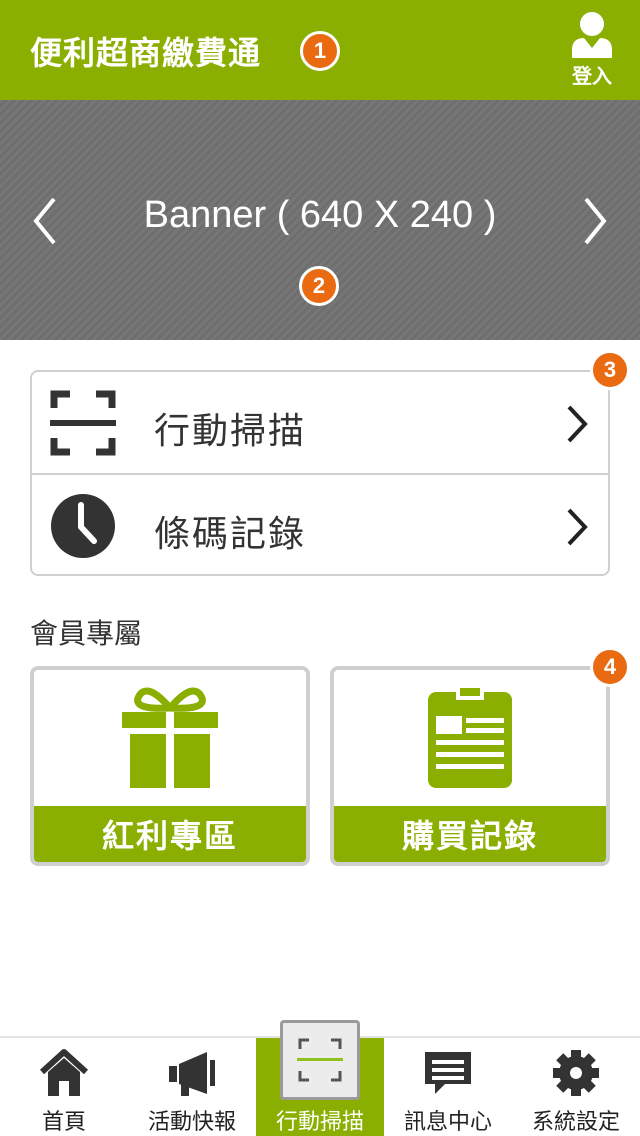 The width and height of the screenshot is (640, 1136). What do you see at coordinates (320, 215) in the screenshot?
I see `banner-text: Banner ( 640 X 240 )` at bounding box center [320, 215].